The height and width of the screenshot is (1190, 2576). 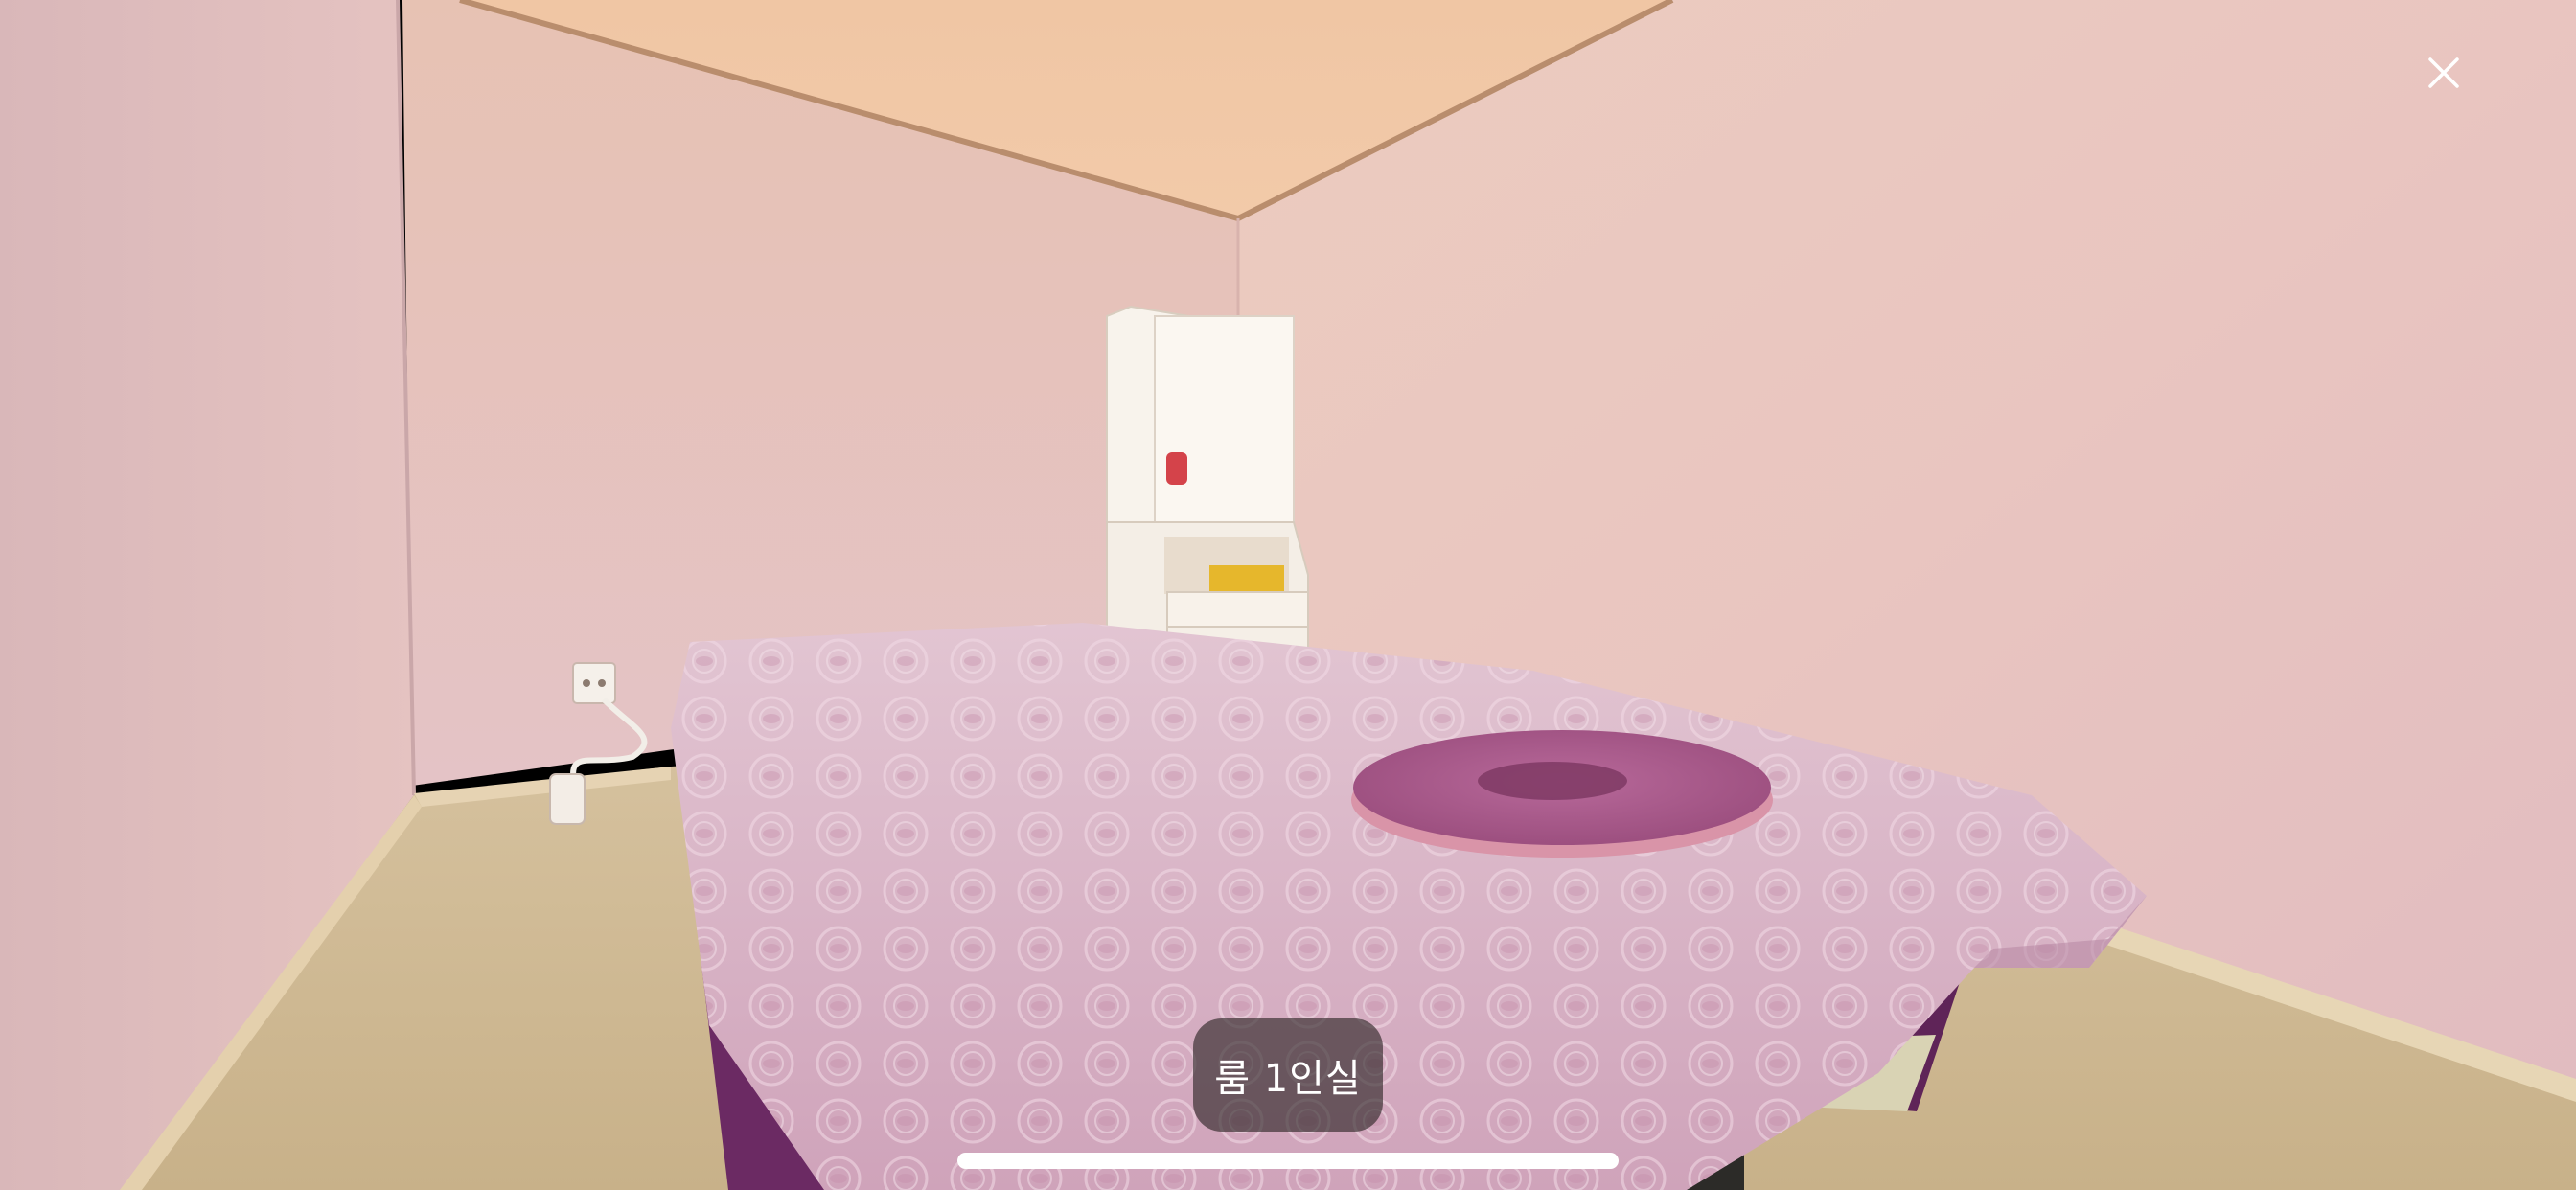 I want to click on close-button, so click(x=2443, y=73).